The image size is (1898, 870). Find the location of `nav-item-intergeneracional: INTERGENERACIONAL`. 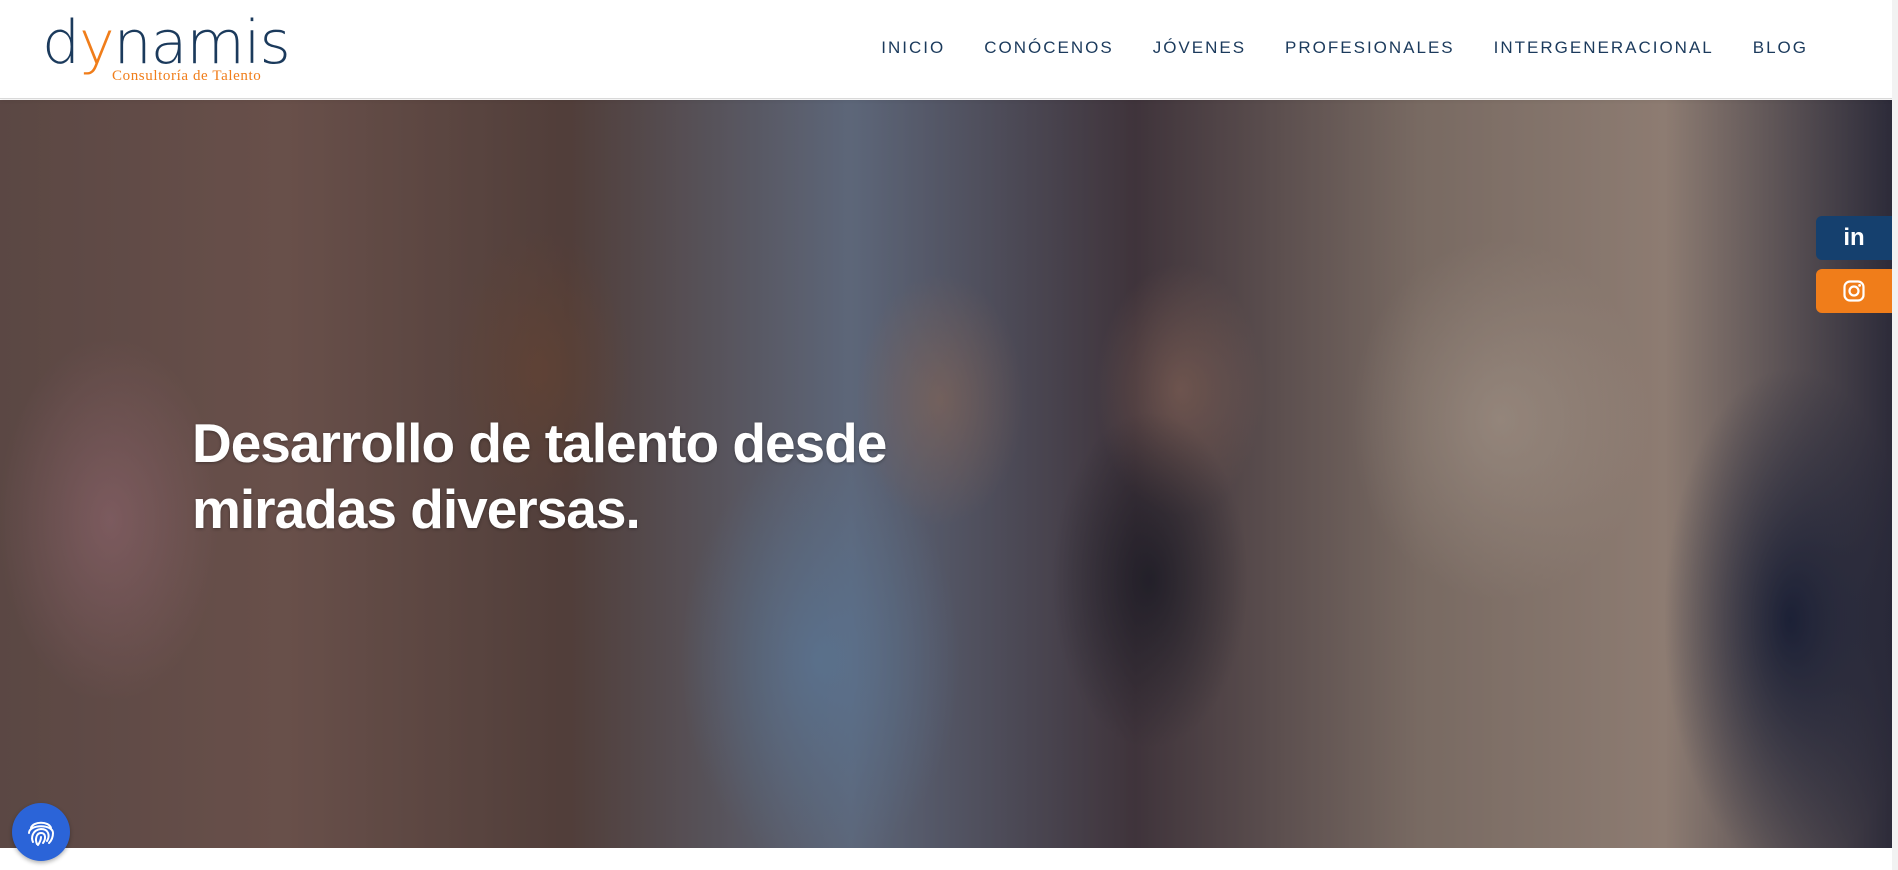

nav-item-intergeneracional: INTERGENERACIONAL is located at coordinates (1604, 48).